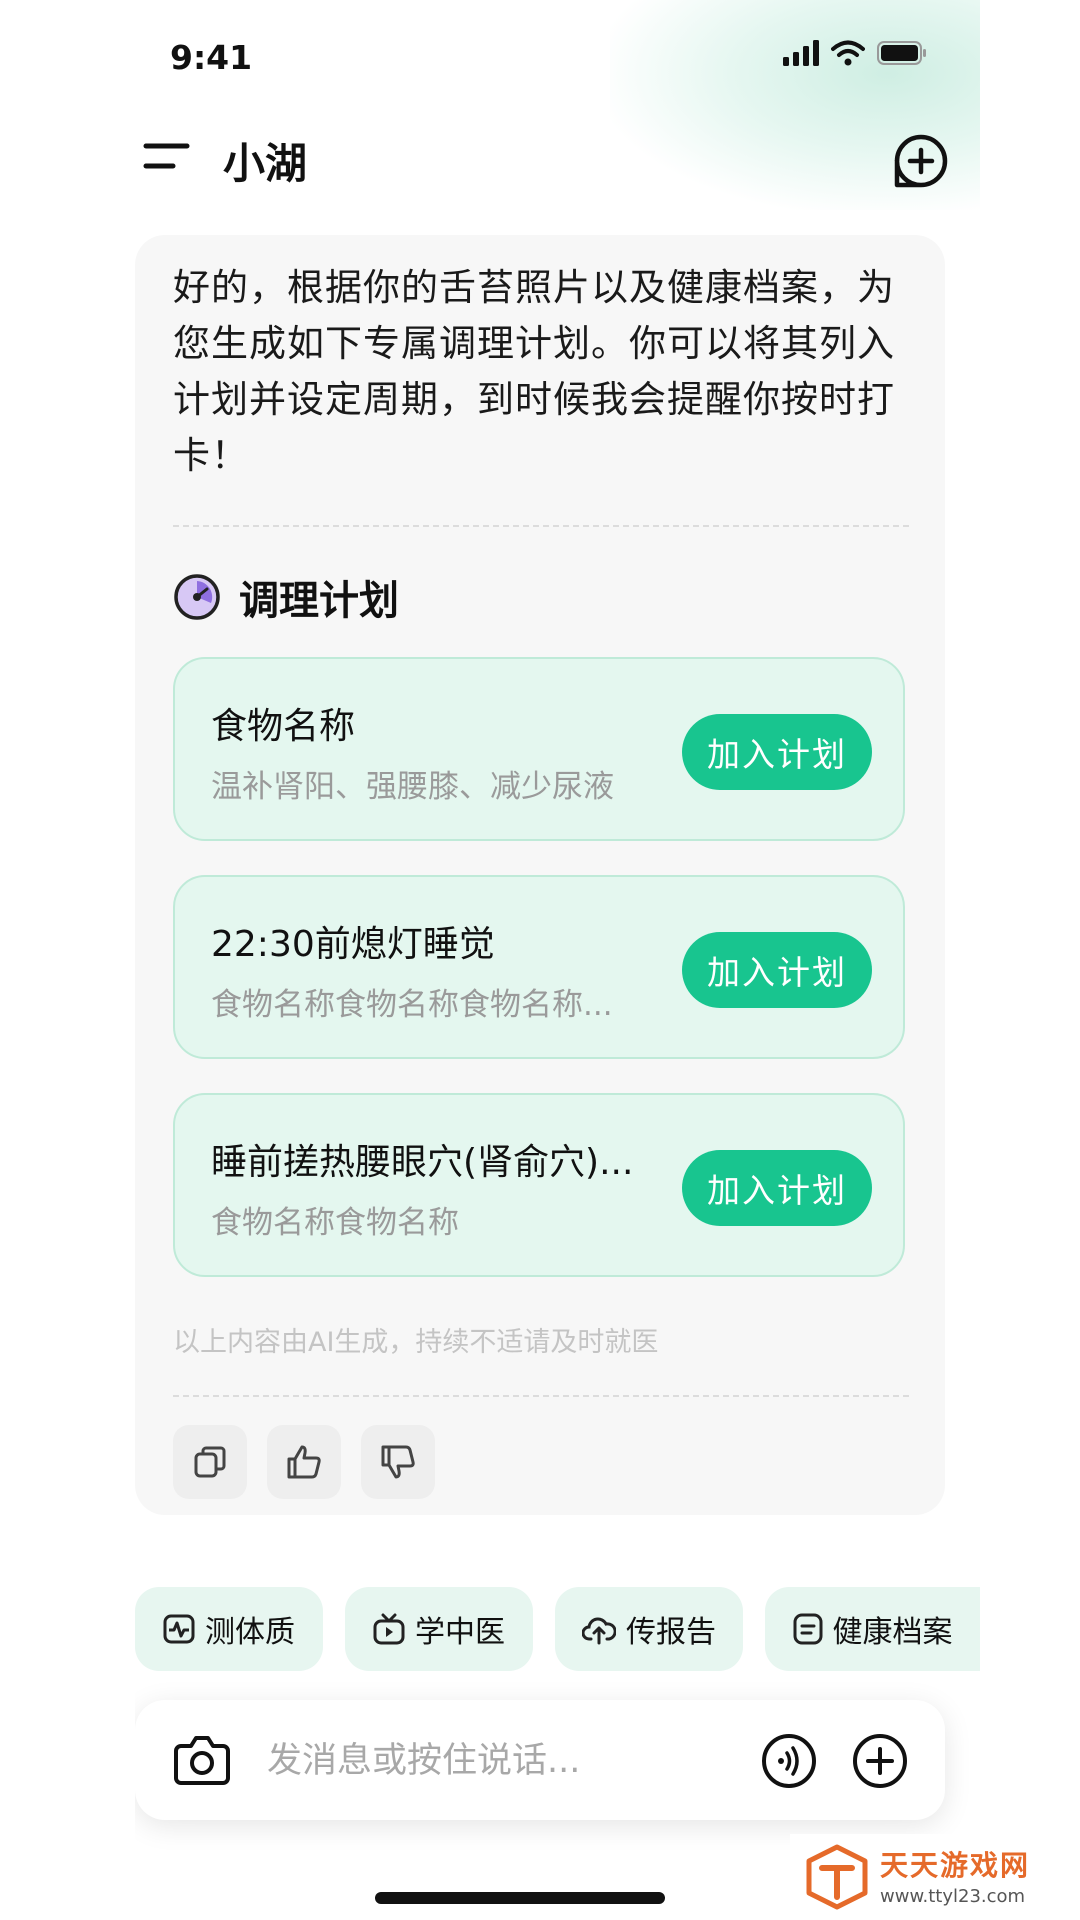 This screenshot has height=1920, width=1080. Describe the element at coordinates (335, 1223) in the screenshot. I see `plan-subtitle: 食物名称食物名称` at that location.